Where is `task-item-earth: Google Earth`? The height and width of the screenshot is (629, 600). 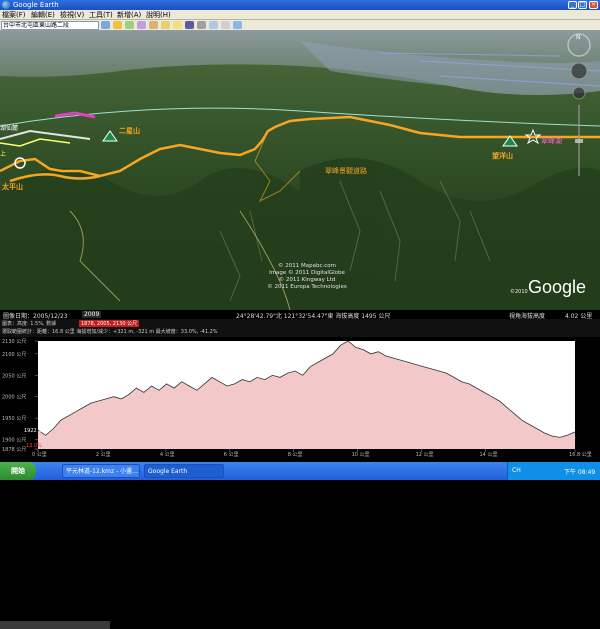 task-item-earth: Google Earth is located at coordinates (184, 471).